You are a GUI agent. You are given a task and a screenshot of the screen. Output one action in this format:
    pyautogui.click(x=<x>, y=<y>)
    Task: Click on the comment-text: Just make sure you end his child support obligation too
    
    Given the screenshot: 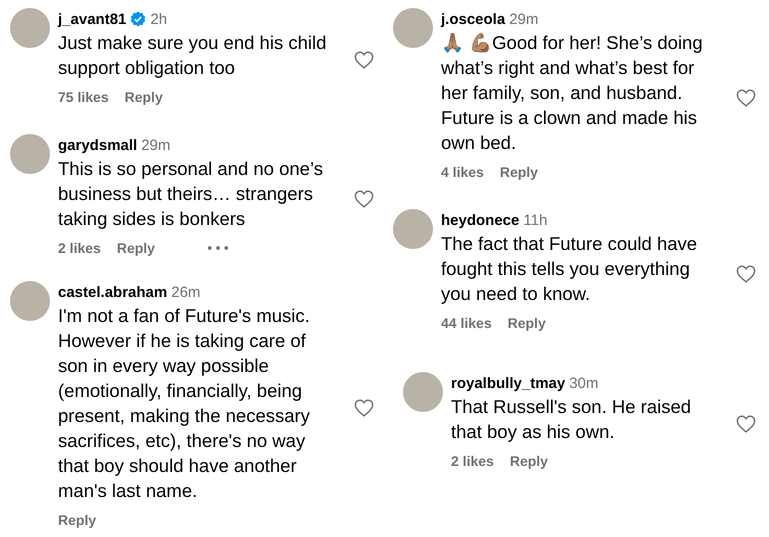 What is the action you would take?
    pyautogui.click(x=193, y=55)
    